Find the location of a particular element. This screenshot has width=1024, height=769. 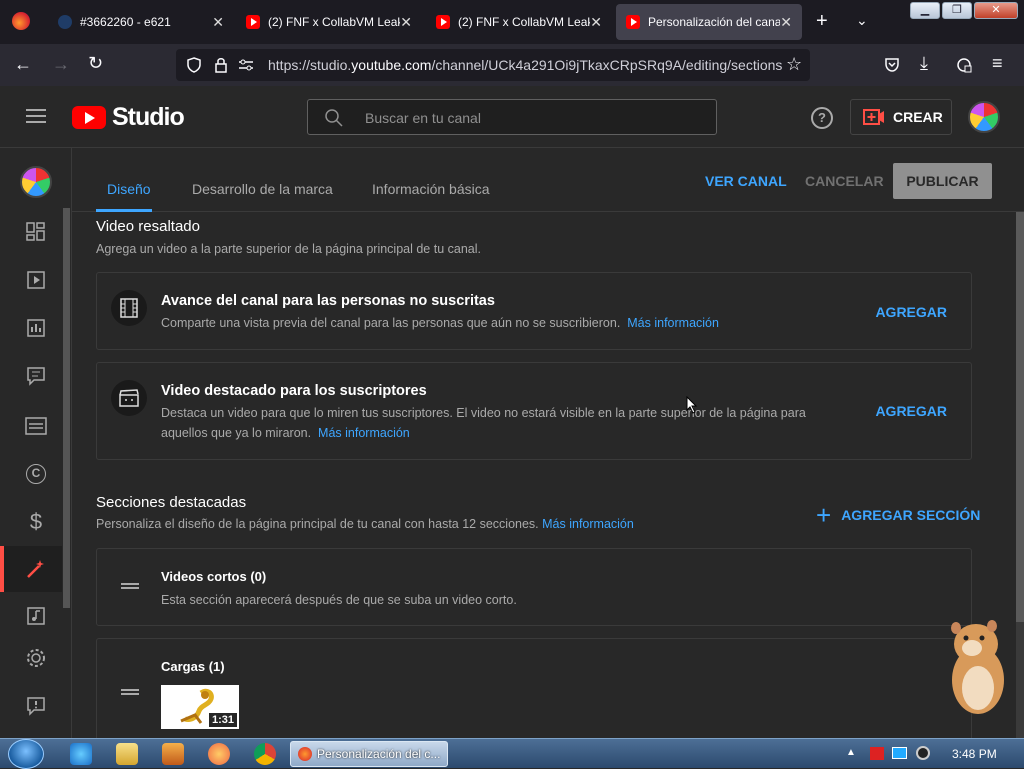

search-icon is located at coordinates (334, 118).